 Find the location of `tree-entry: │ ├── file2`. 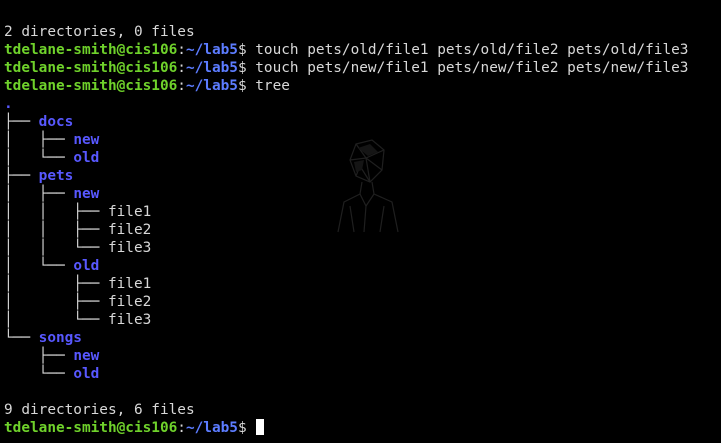

tree-entry: │ ├── file2 is located at coordinates (346, 302).